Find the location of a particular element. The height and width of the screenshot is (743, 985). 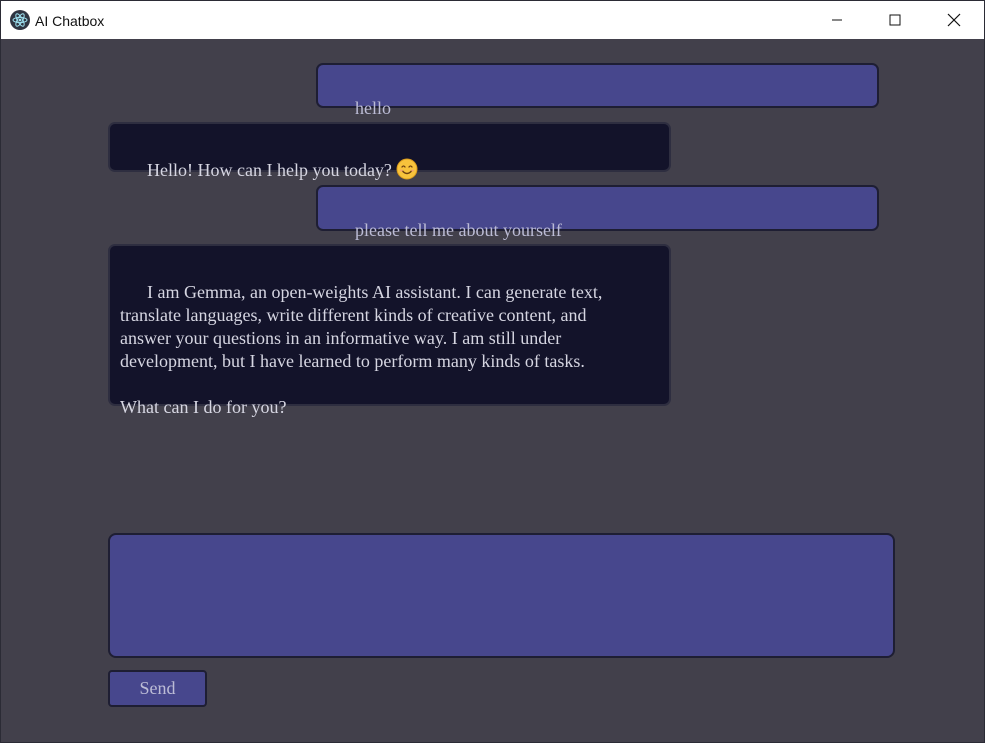

assistant-message: Hello! How can I help you today? is located at coordinates (389, 151).